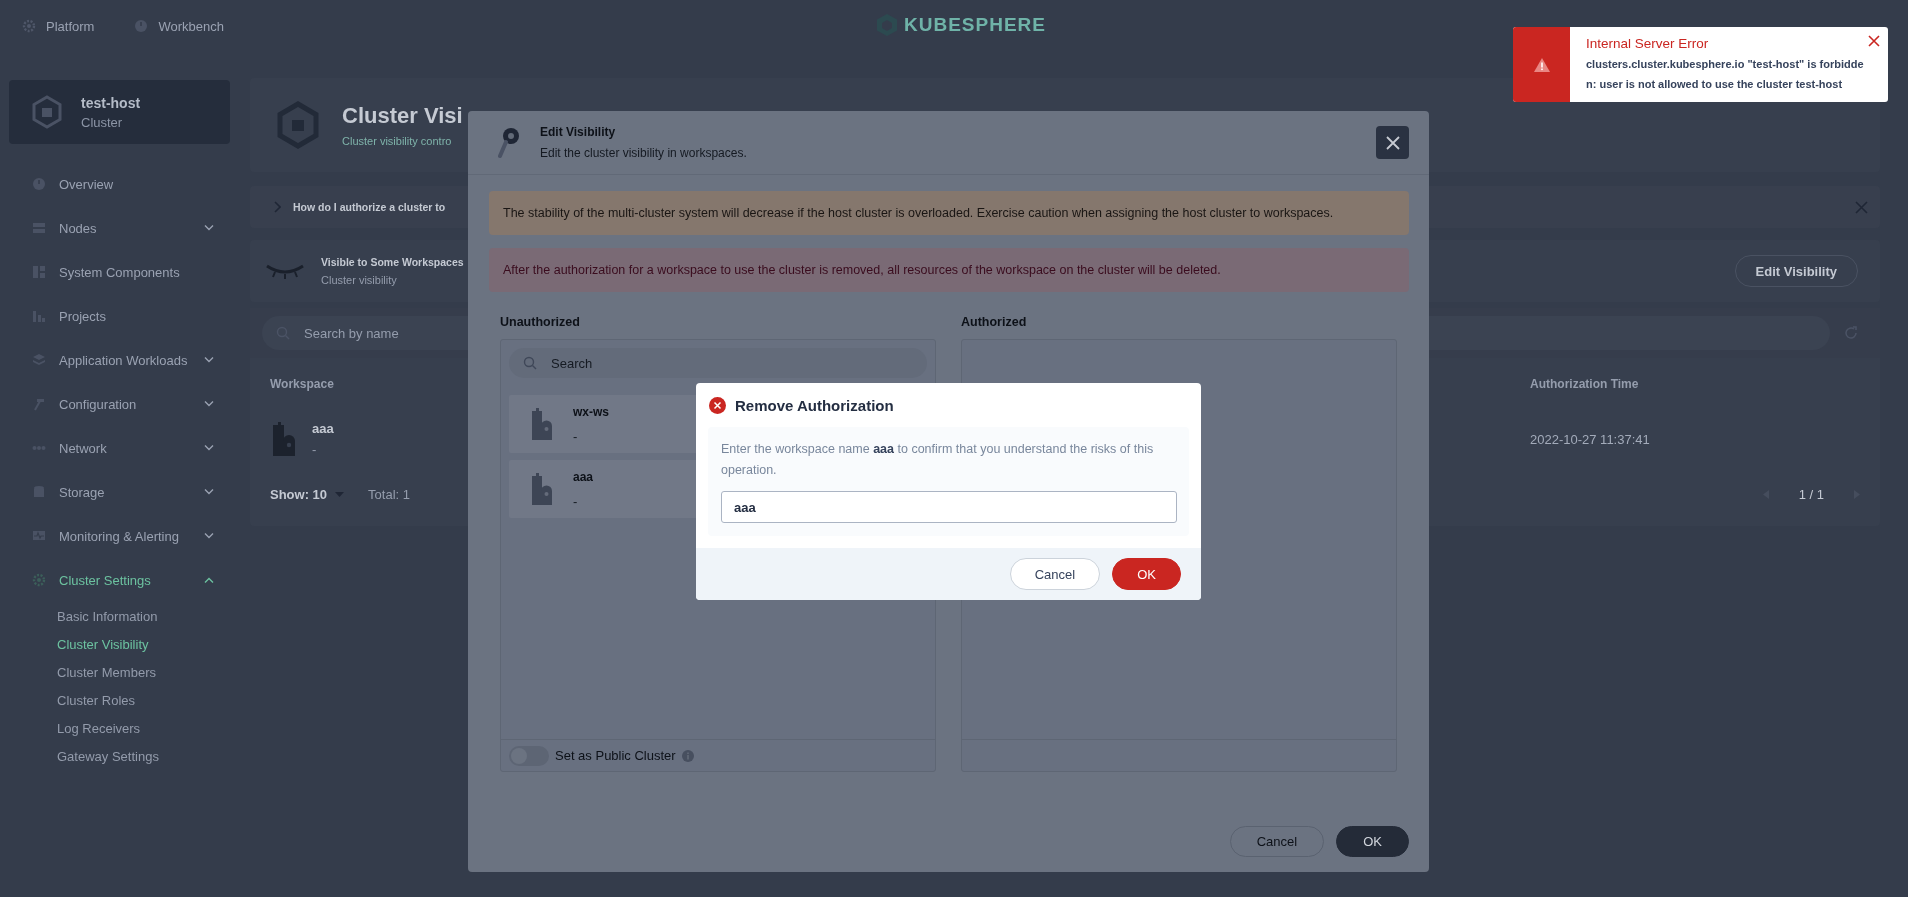 The height and width of the screenshot is (897, 1908). What do you see at coordinates (111, 102) in the screenshot?
I see `cluster-name: test-host` at bounding box center [111, 102].